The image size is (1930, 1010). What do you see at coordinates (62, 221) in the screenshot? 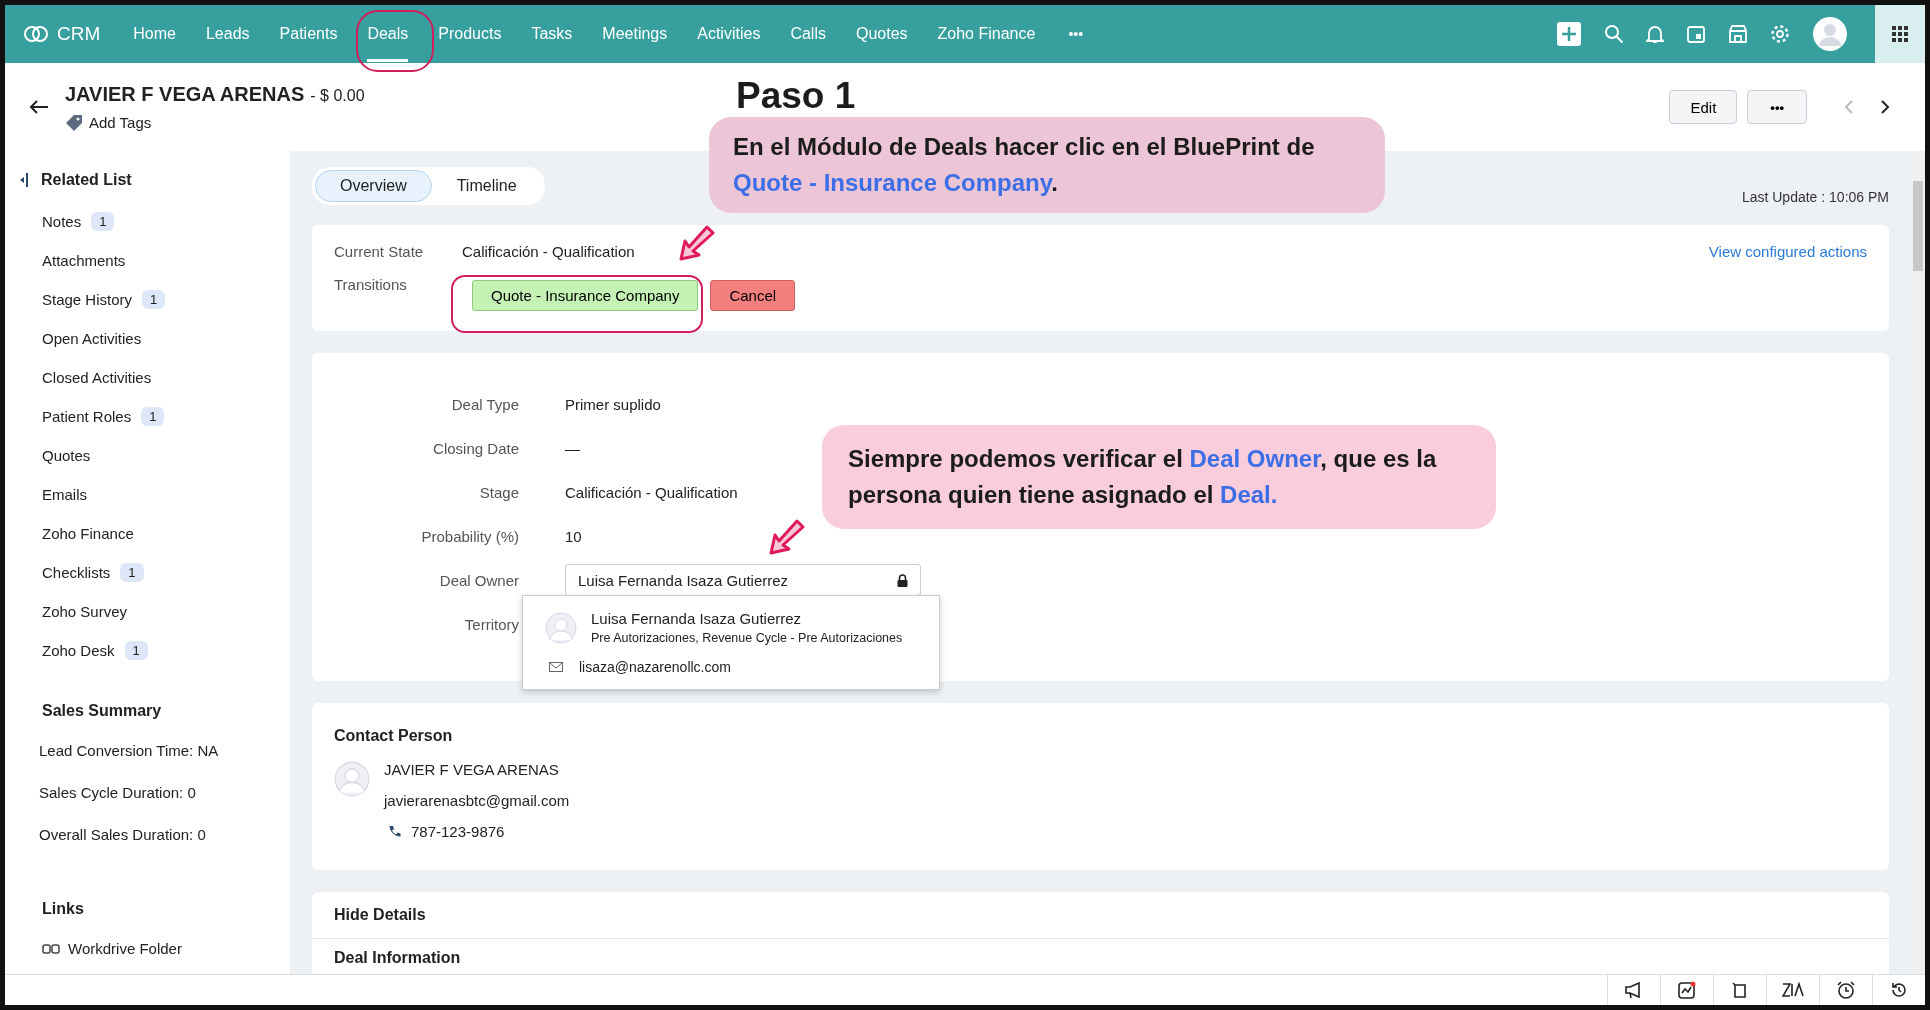
I see `related-list-item: Notes` at bounding box center [62, 221].